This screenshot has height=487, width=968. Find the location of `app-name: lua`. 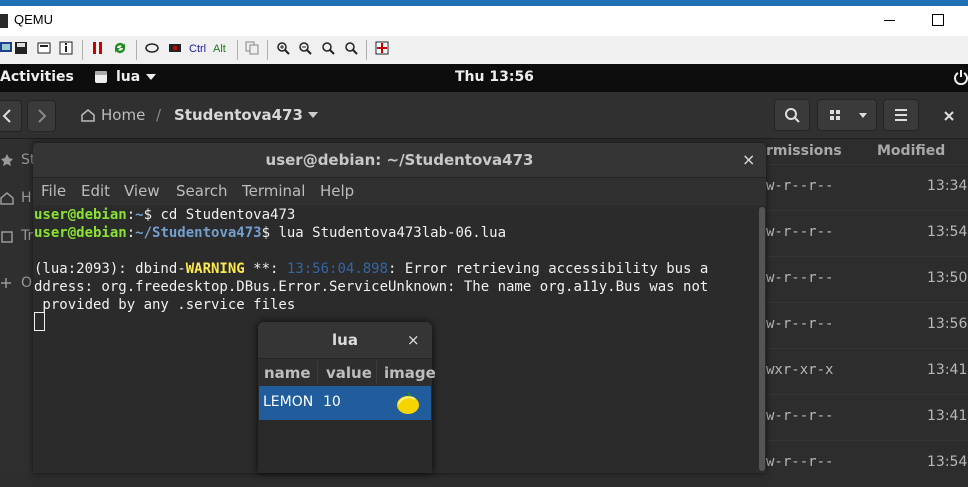

app-name: lua is located at coordinates (128, 77).